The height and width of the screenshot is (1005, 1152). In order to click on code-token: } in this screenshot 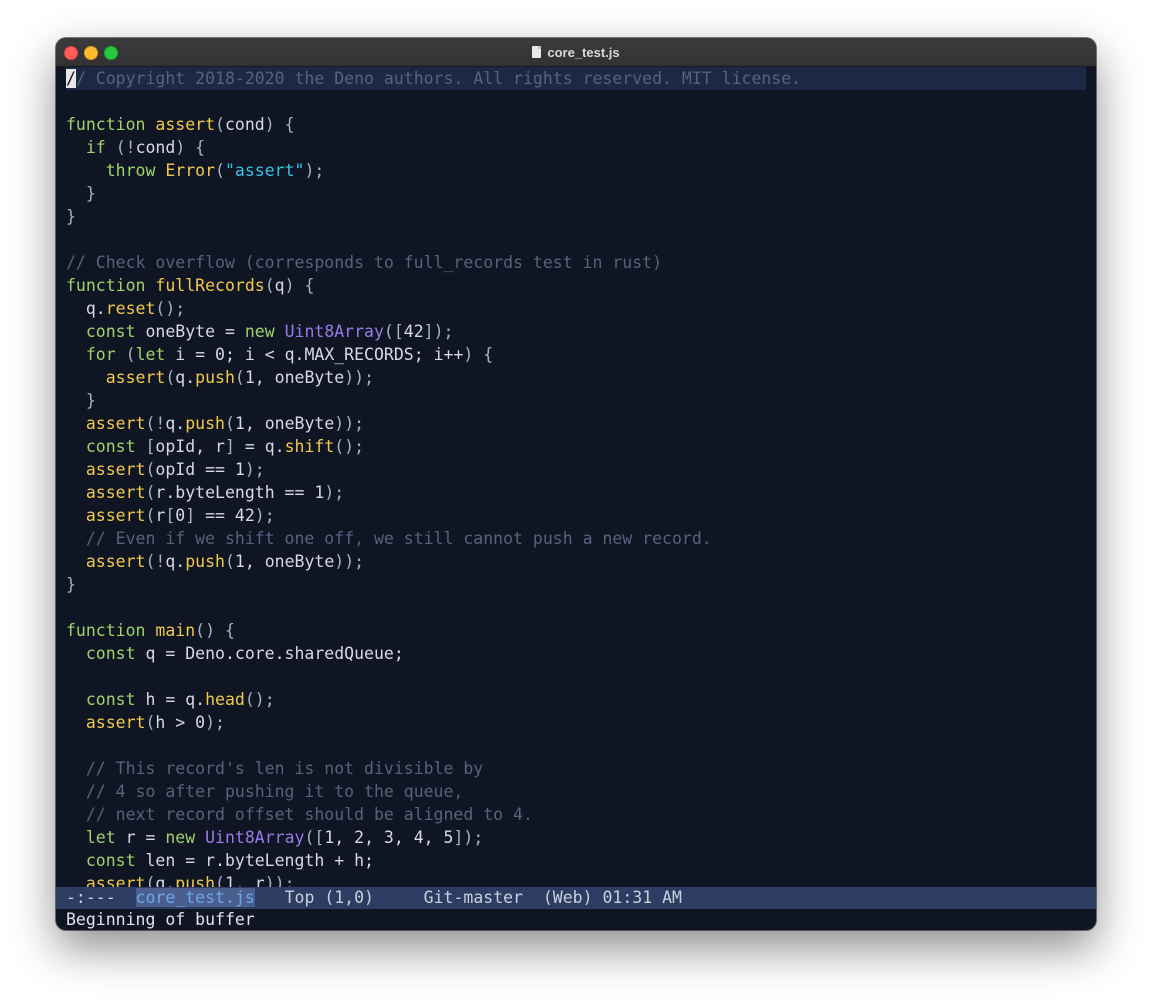, I will do `click(71, 584)`.